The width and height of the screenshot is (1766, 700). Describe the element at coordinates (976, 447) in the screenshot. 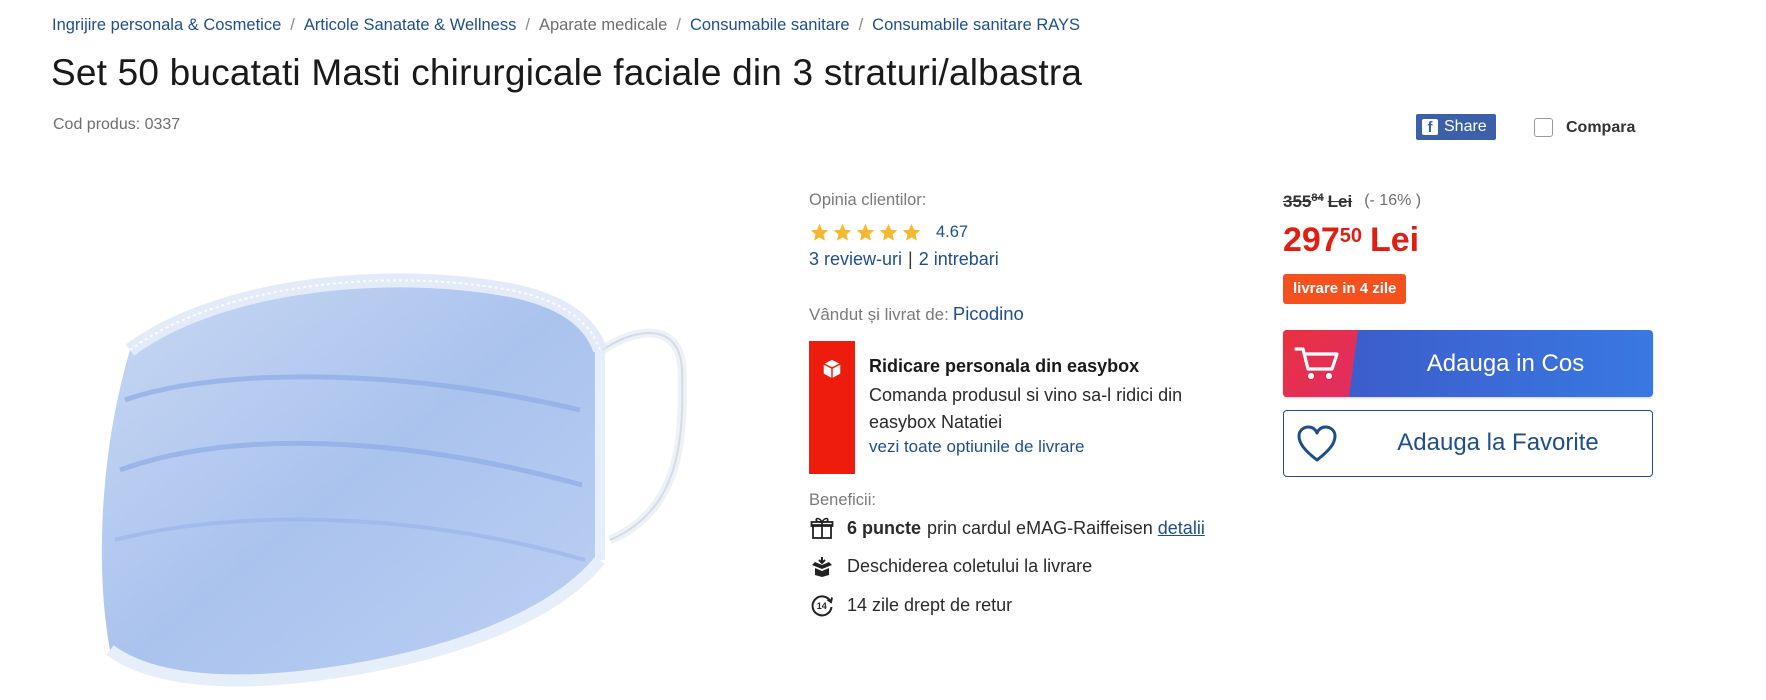

I see `delivery-options-link: vezi toate optiunile de livrare` at that location.